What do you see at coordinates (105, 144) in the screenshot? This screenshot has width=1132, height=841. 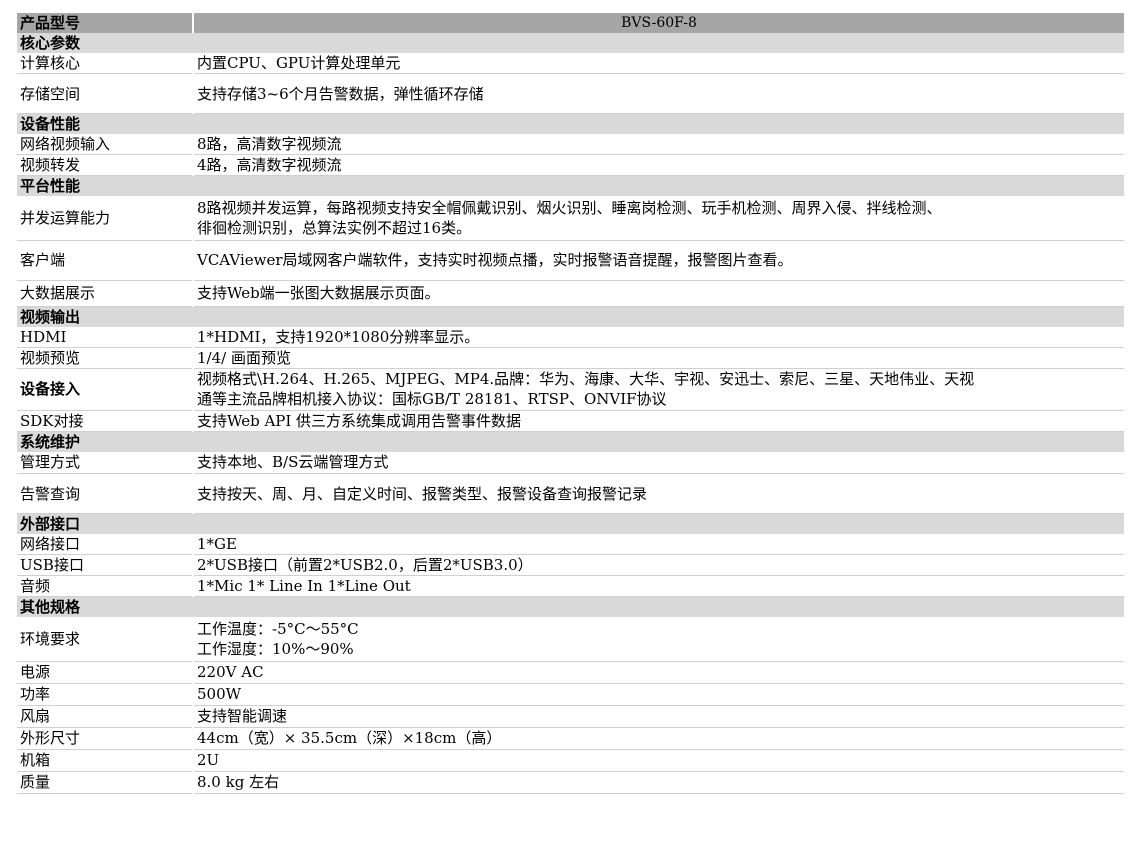 I see `spec-key: 网络视频输入` at bounding box center [105, 144].